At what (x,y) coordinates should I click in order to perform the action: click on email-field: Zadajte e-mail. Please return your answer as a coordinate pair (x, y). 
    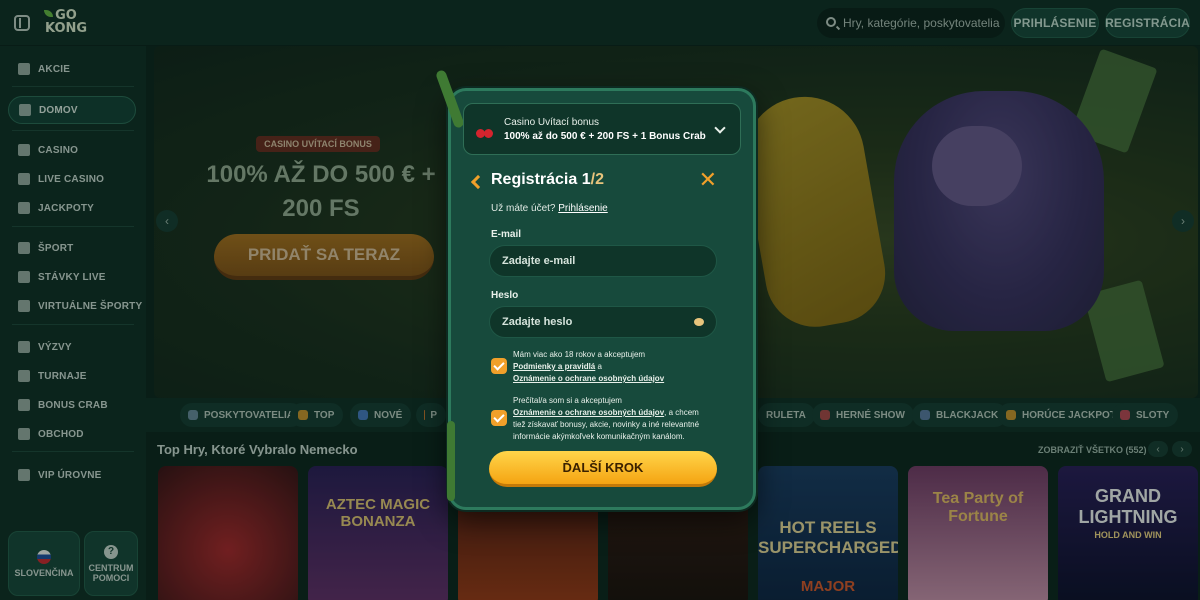
    Looking at the image, I should click on (603, 261).